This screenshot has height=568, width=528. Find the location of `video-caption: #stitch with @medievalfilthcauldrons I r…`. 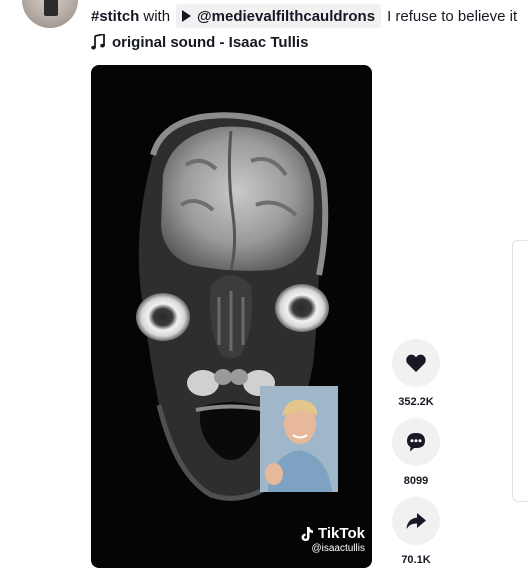

video-caption: #stitch with @medievalfilthcauldrons I r… is located at coordinates (304, 16).